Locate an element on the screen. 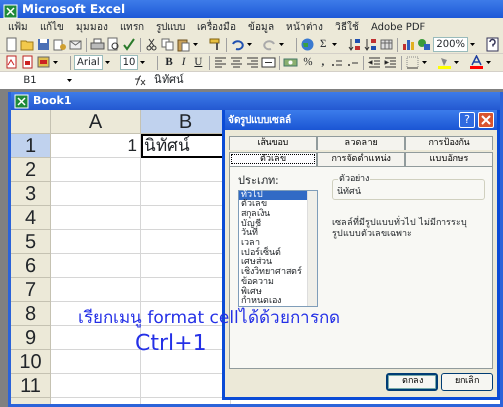 This screenshot has width=503, height=407. workbook-title: Book1 is located at coordinates (52, 100).